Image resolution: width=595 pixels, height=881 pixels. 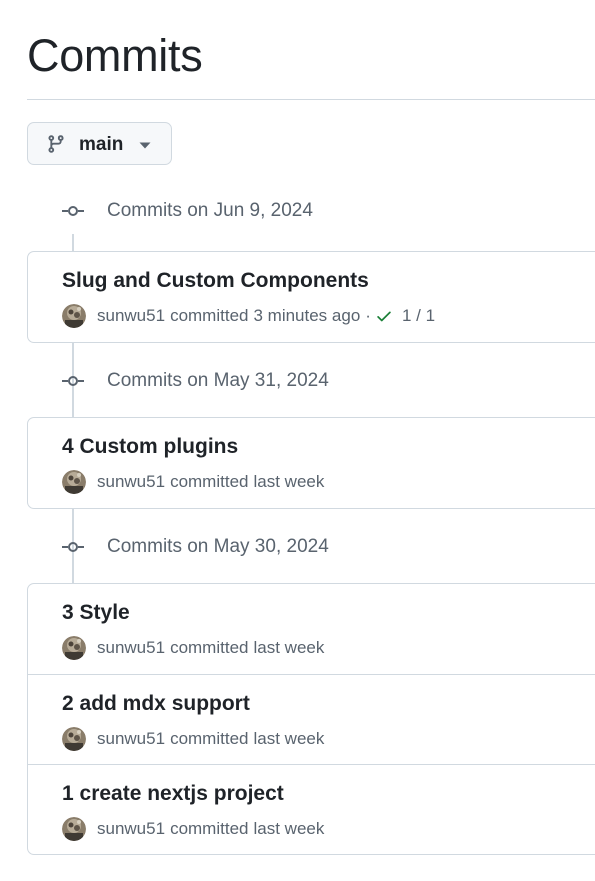 I want to click on triangle-down-icon, so click(x=145, y=145).